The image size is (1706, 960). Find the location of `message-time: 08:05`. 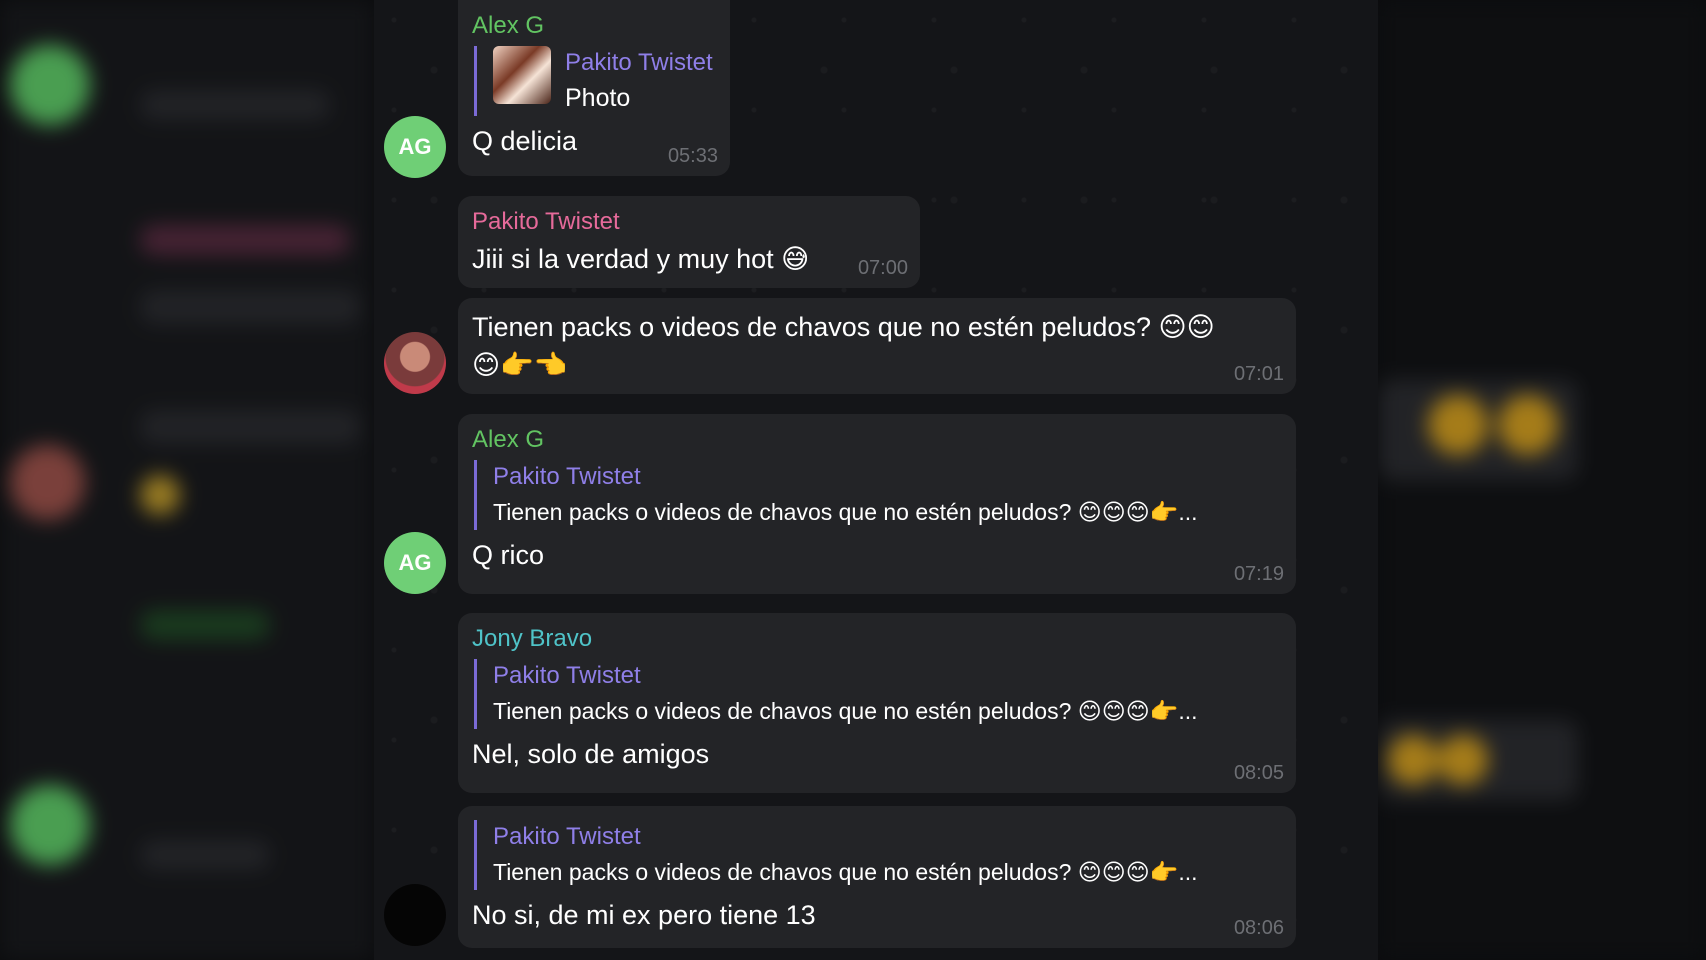

message-time: 08:05 is located at coordinates (1258, 773).